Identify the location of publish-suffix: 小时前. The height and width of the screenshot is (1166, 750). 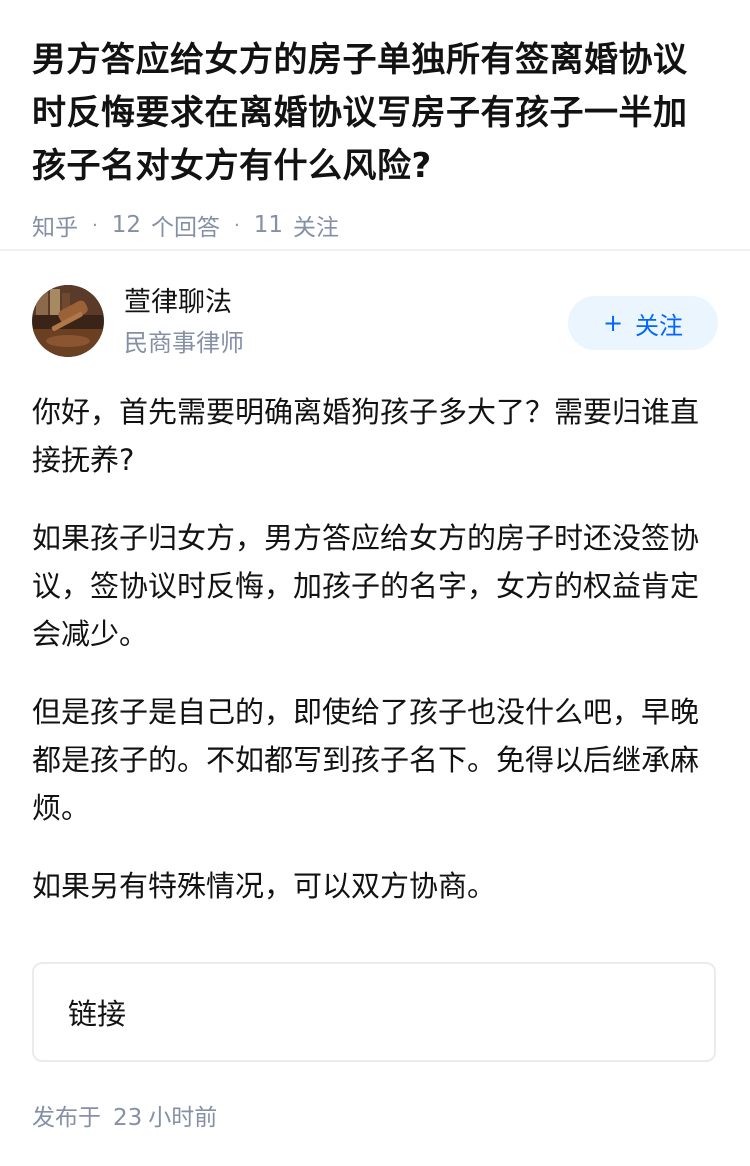
(183, 1118).